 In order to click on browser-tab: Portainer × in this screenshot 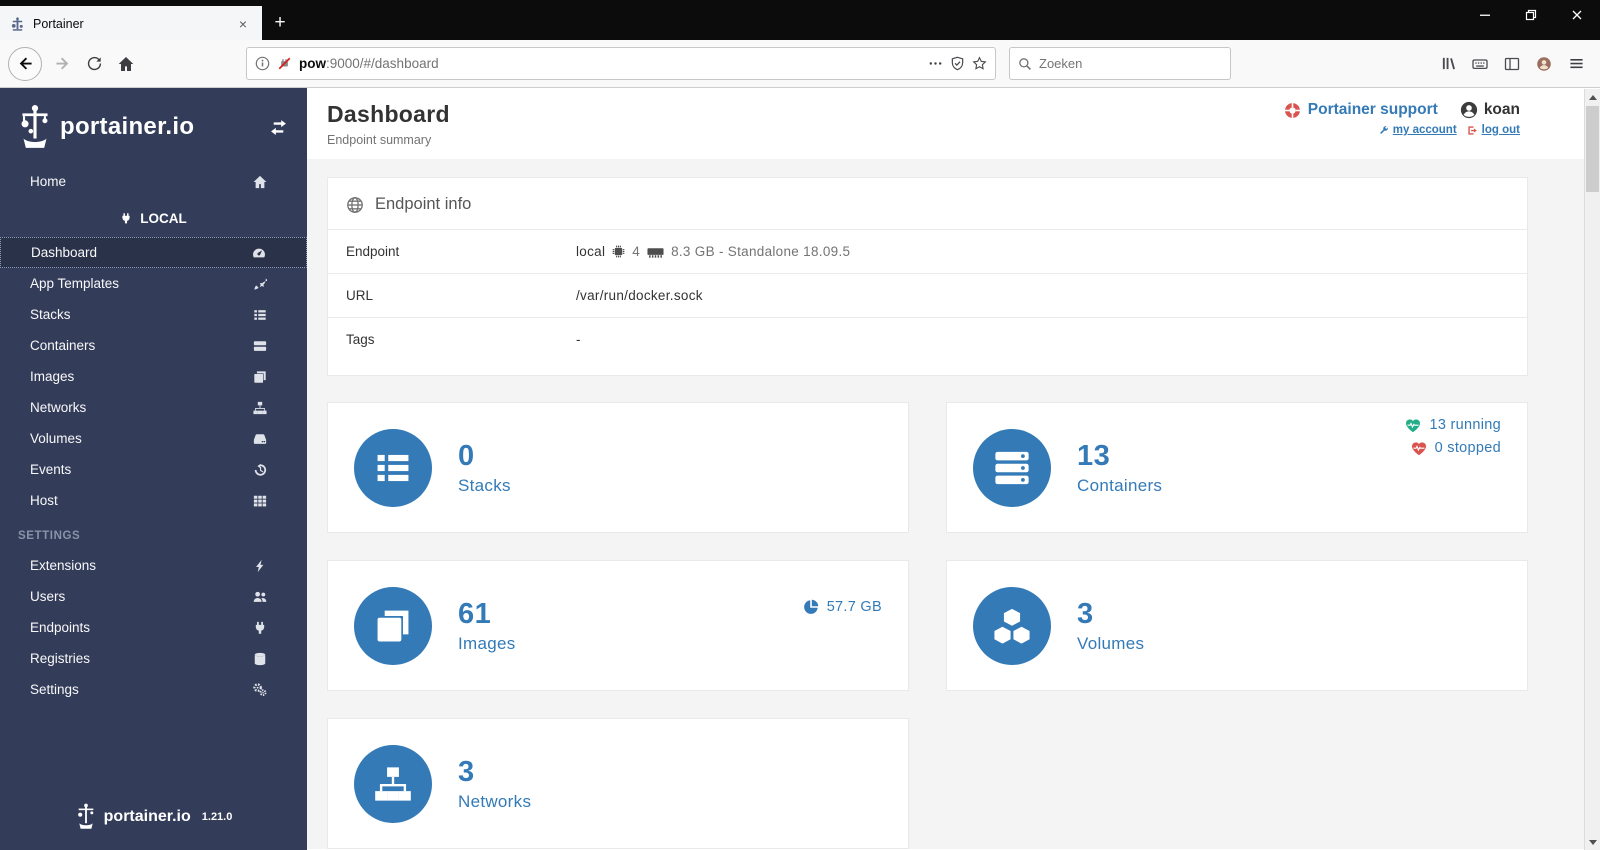, I will do `click(131, 23)`.